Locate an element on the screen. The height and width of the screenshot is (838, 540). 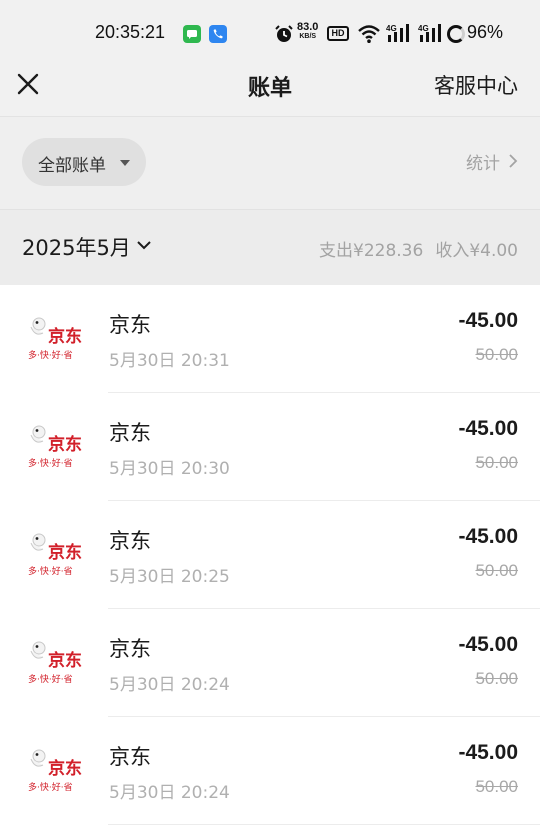
bill-filter-dropdown: 全部账单 is located at coordinates (84, 162).